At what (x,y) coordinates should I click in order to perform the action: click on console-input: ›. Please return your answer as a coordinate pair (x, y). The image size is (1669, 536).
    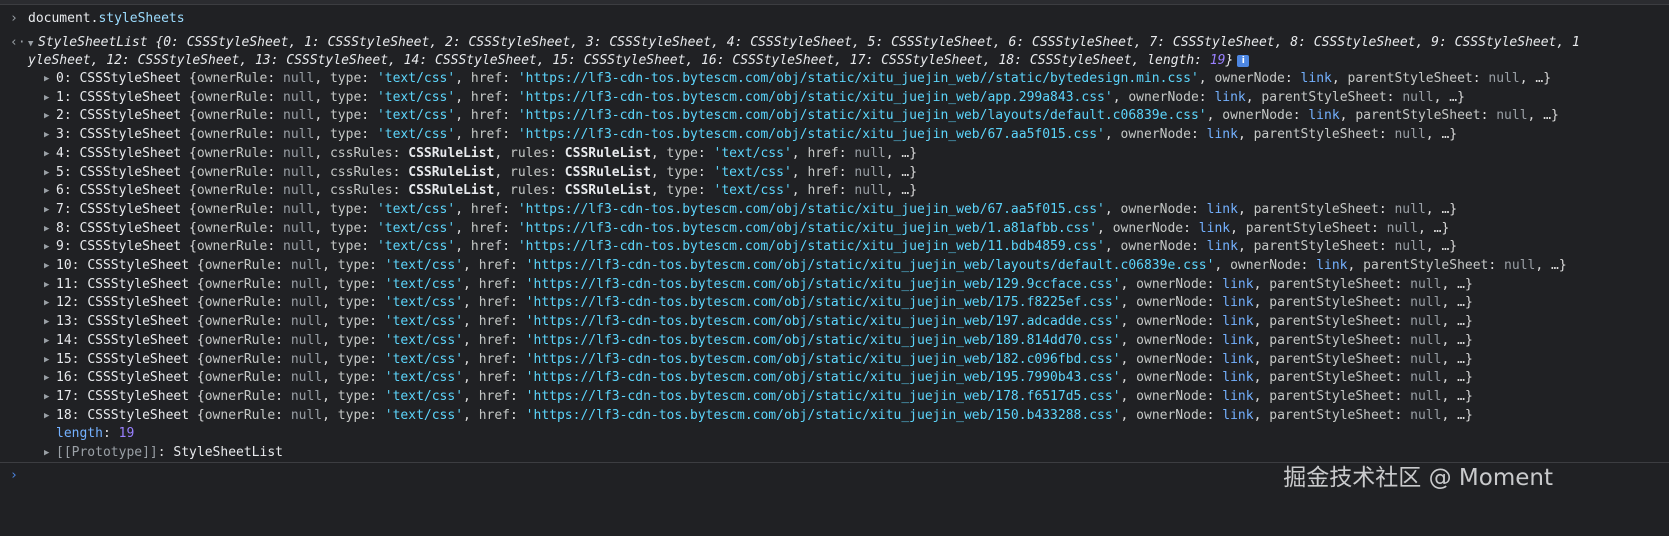
    Looking at the image, I should click on (14, 475).